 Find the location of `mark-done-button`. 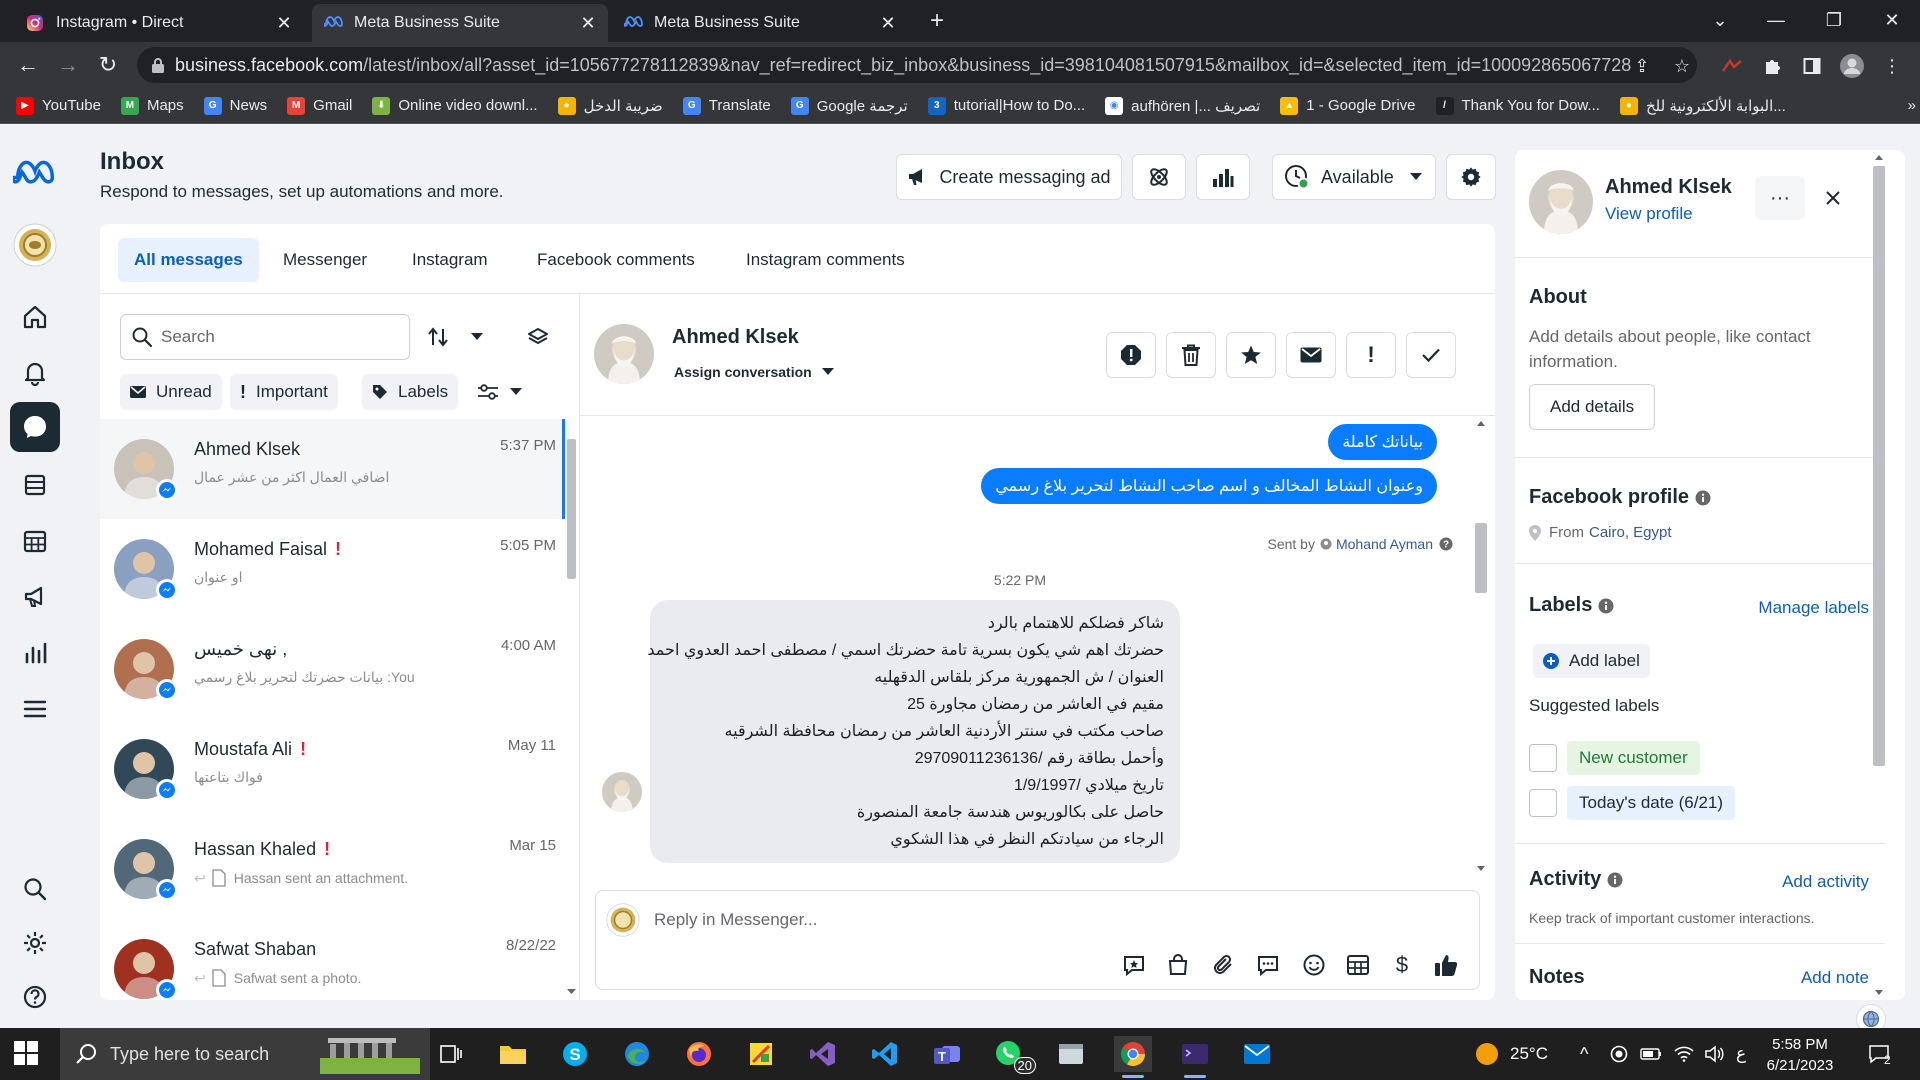

mark-done-button is located at coordinates (1431, 355).